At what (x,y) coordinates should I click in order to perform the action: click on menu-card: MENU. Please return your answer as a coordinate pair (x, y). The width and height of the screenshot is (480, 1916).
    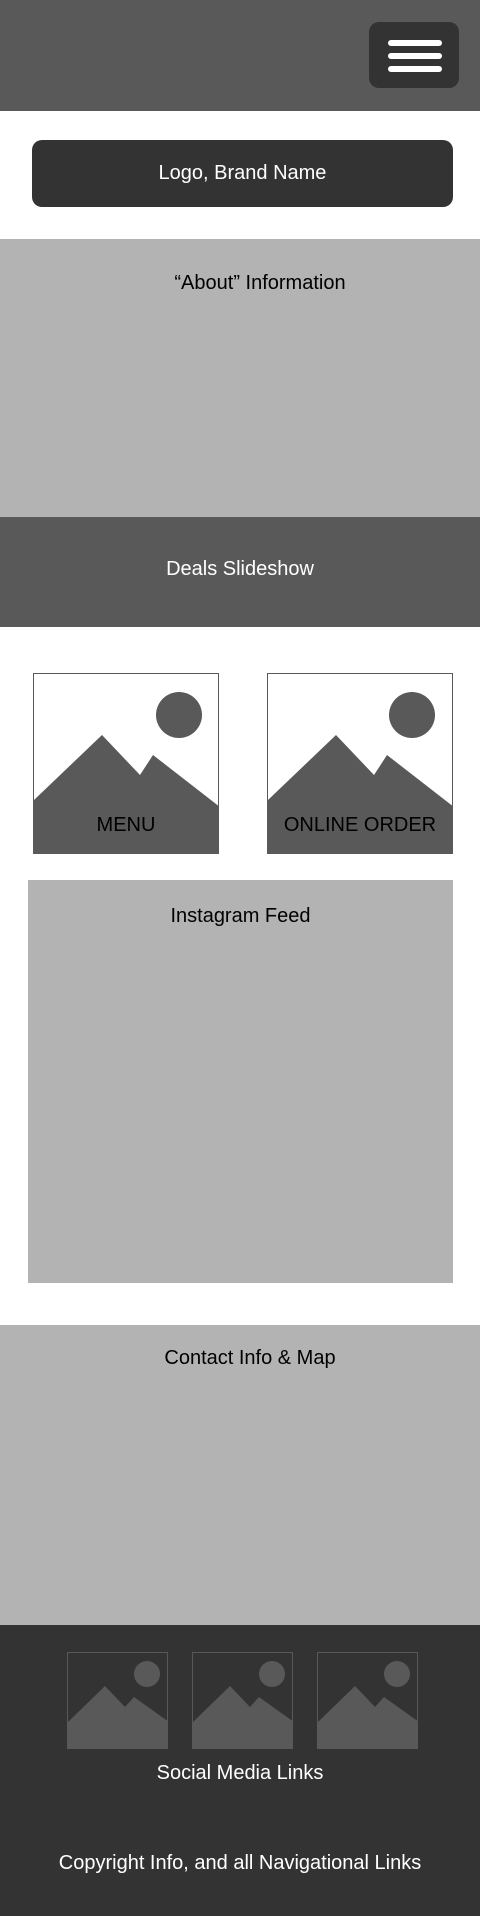
    Looking at the image, I should click on (126, 763).